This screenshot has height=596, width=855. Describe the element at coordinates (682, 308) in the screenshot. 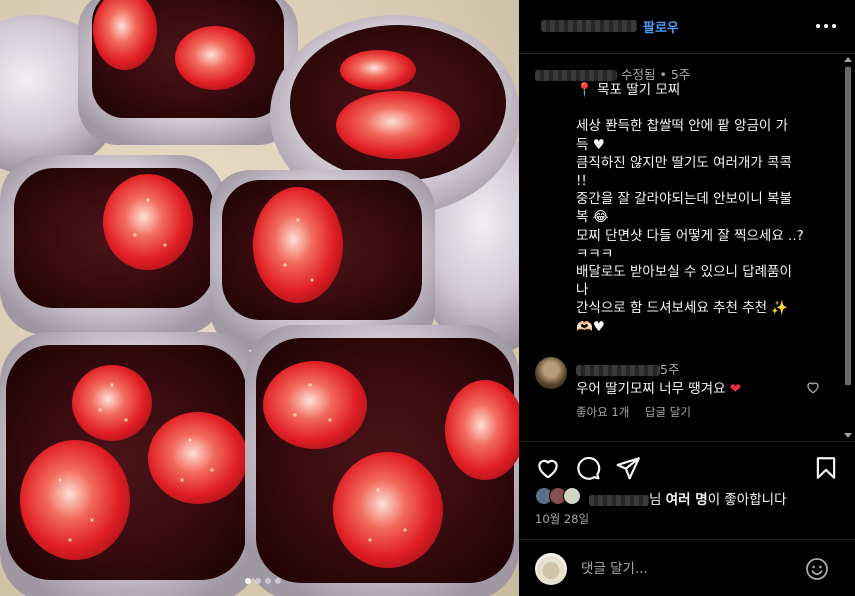

I see `caption-line: 간식으로 함 드셔보세요 추천 추천 ✨` at that location.